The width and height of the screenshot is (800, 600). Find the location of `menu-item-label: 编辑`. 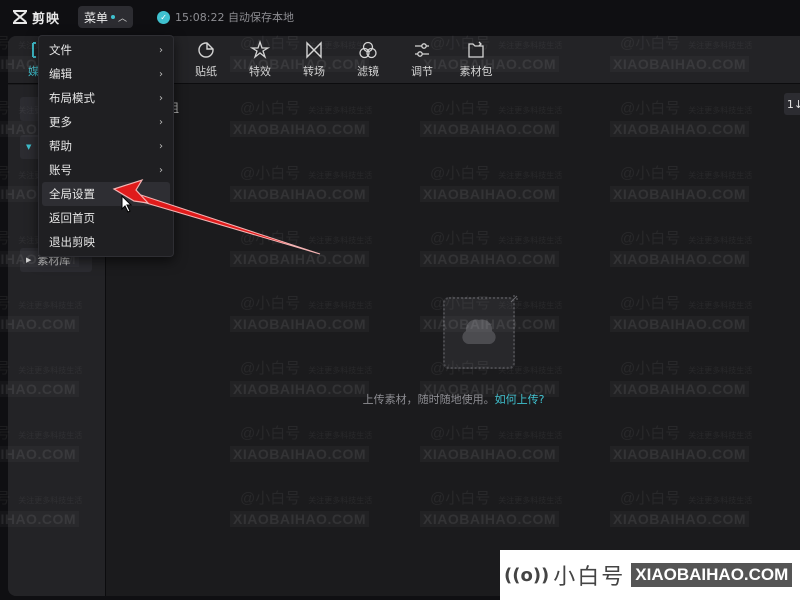

menu-item-label: 编辑 is located at coordinates (60, 74).